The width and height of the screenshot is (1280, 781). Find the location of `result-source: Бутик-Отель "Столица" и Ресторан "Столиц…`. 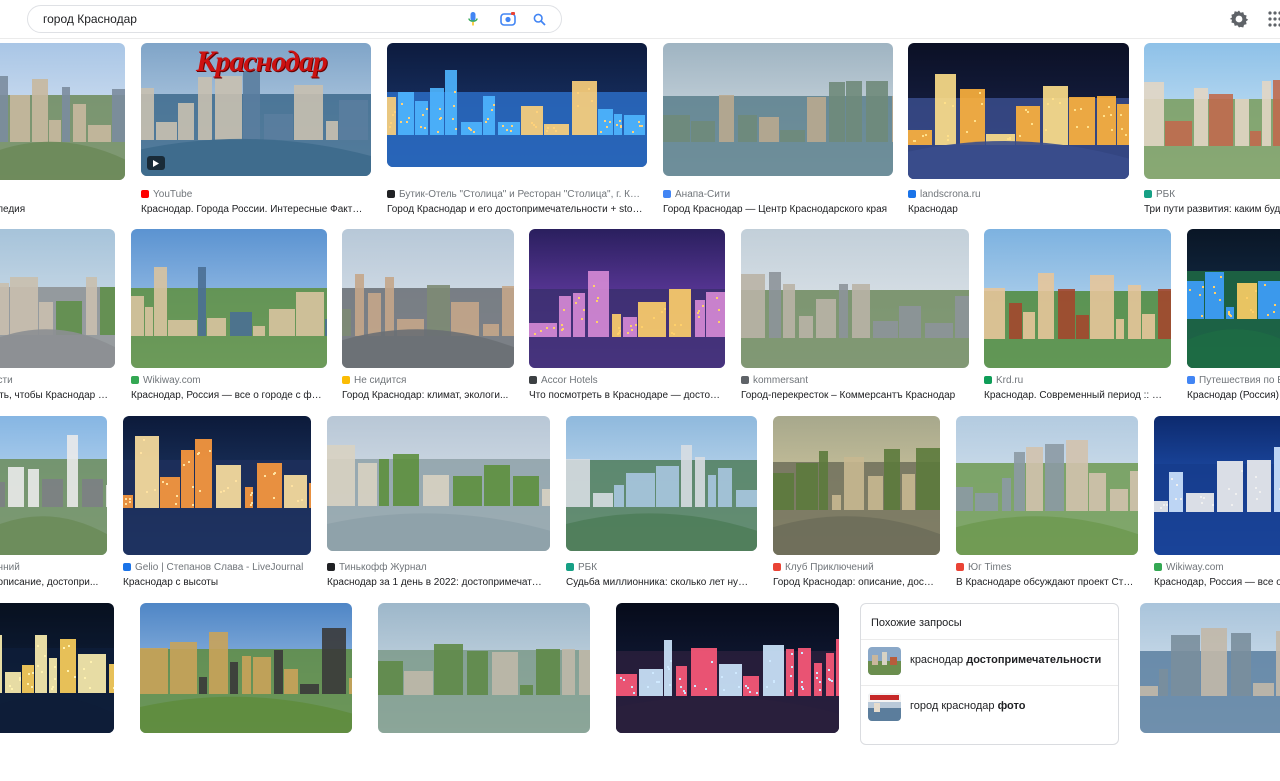

result-source: Бутик-Отель "Столица" и Ресторан "Столиц… is located at coordinates (515, 194).